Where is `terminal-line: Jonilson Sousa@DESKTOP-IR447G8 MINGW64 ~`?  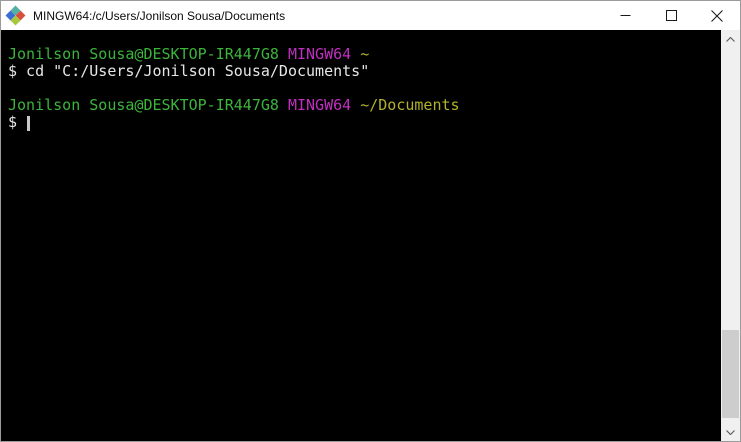 terminal-line: Jonilson Sousa@DESKTOP-IR447G8 MINGW64 ~ is located at coordinates (364, 54).